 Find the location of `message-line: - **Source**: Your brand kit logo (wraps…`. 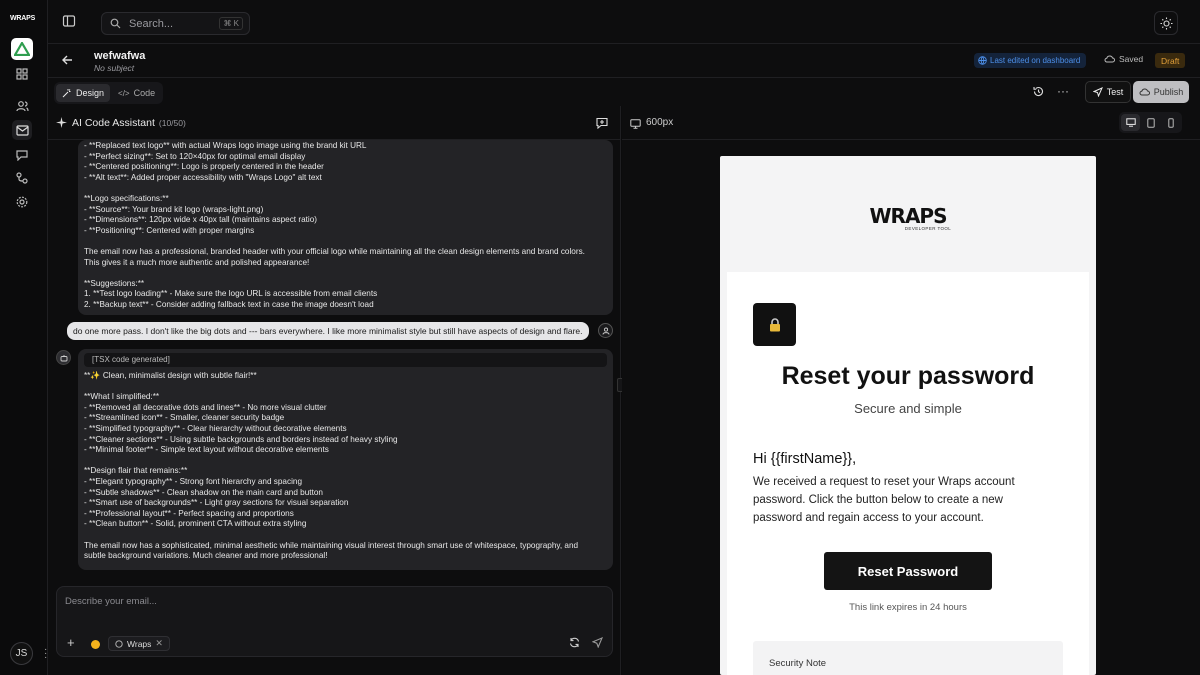

message-line: - **Source**: Your brand kit logo (wraps… is located at coordinates (174, 209).